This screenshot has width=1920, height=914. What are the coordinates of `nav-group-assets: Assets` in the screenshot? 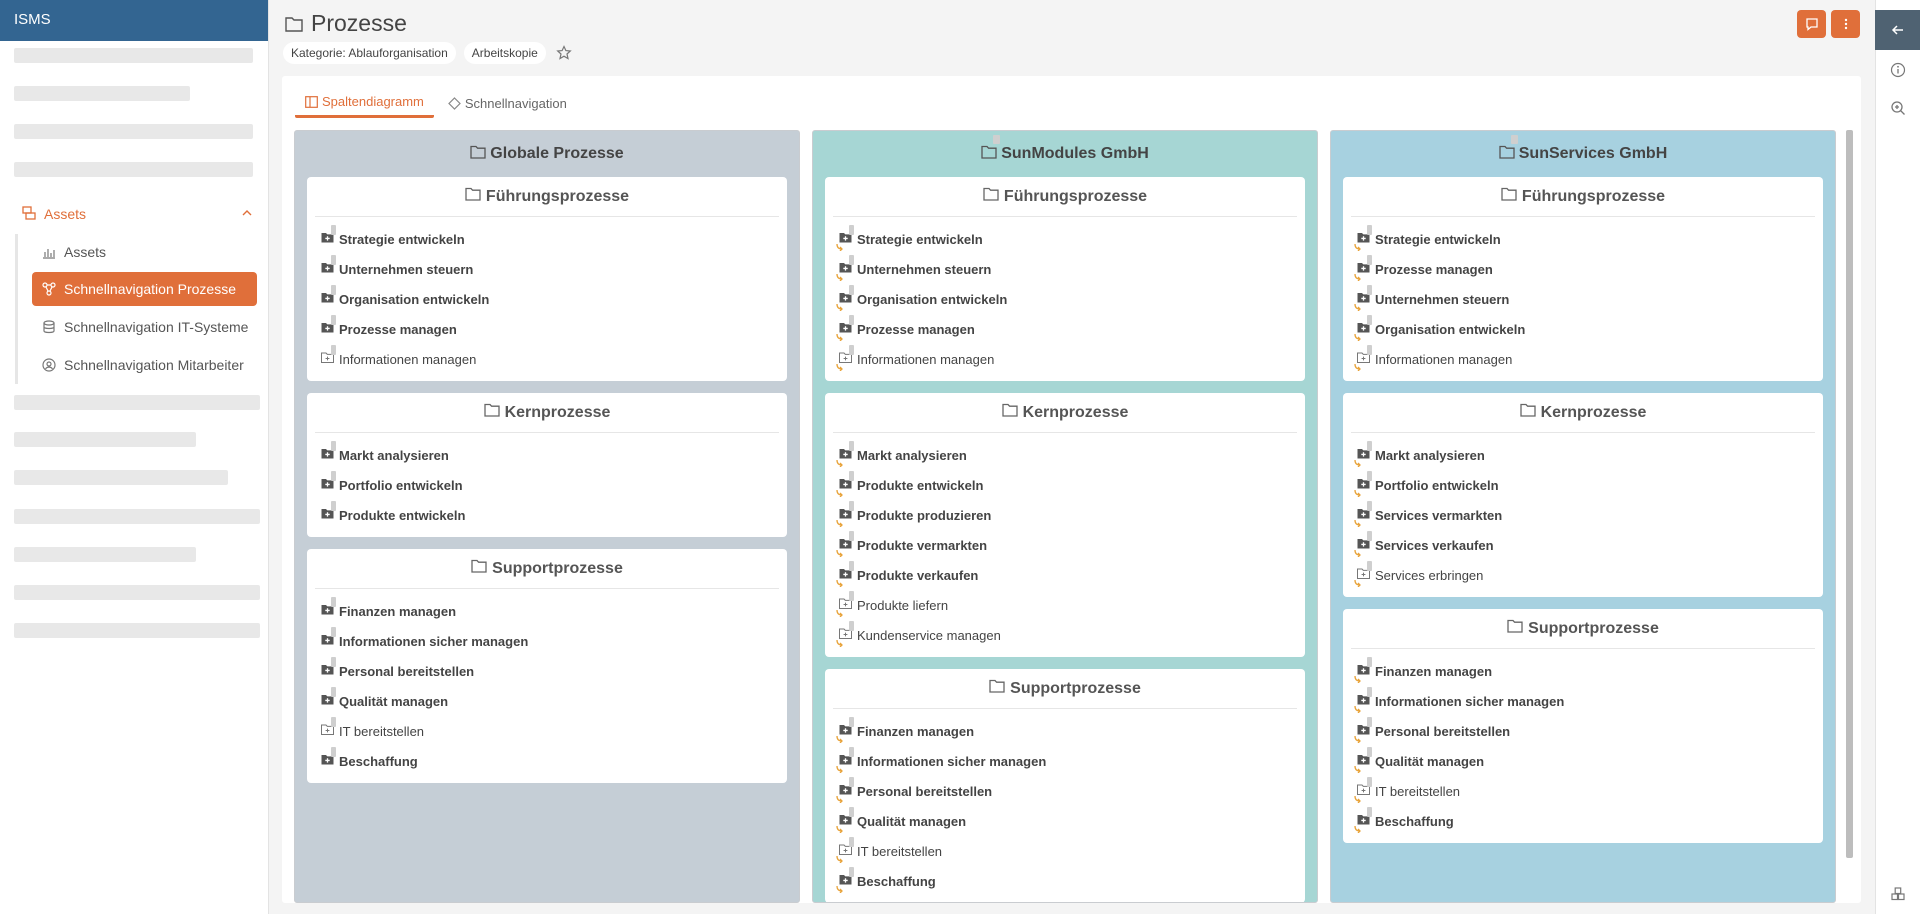 It's located at (138, 214).